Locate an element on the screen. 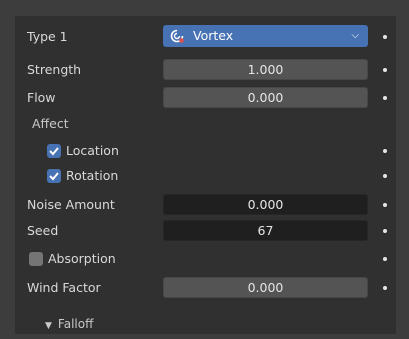 The width and height of the screenshot is (409, 339). seed-field: 67 is located at coordinates (265, 230).